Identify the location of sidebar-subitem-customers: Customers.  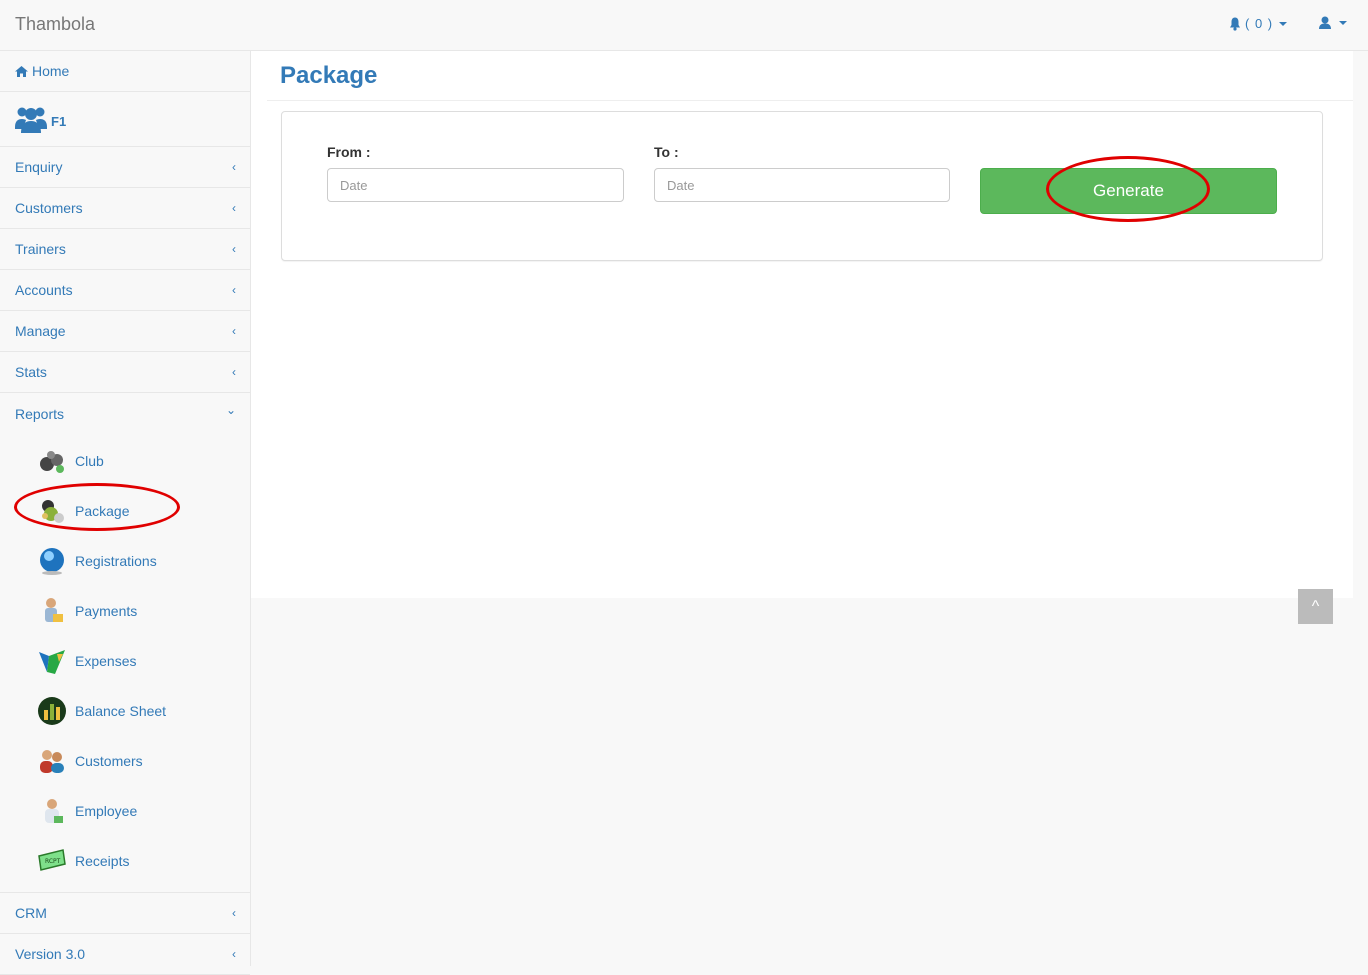
(125, 761).